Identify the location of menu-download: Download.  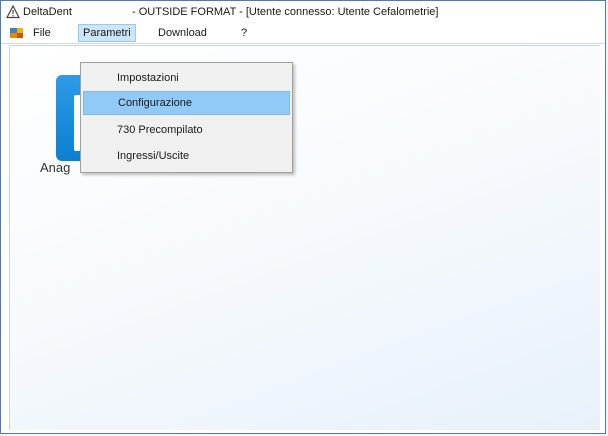
(182, 33).